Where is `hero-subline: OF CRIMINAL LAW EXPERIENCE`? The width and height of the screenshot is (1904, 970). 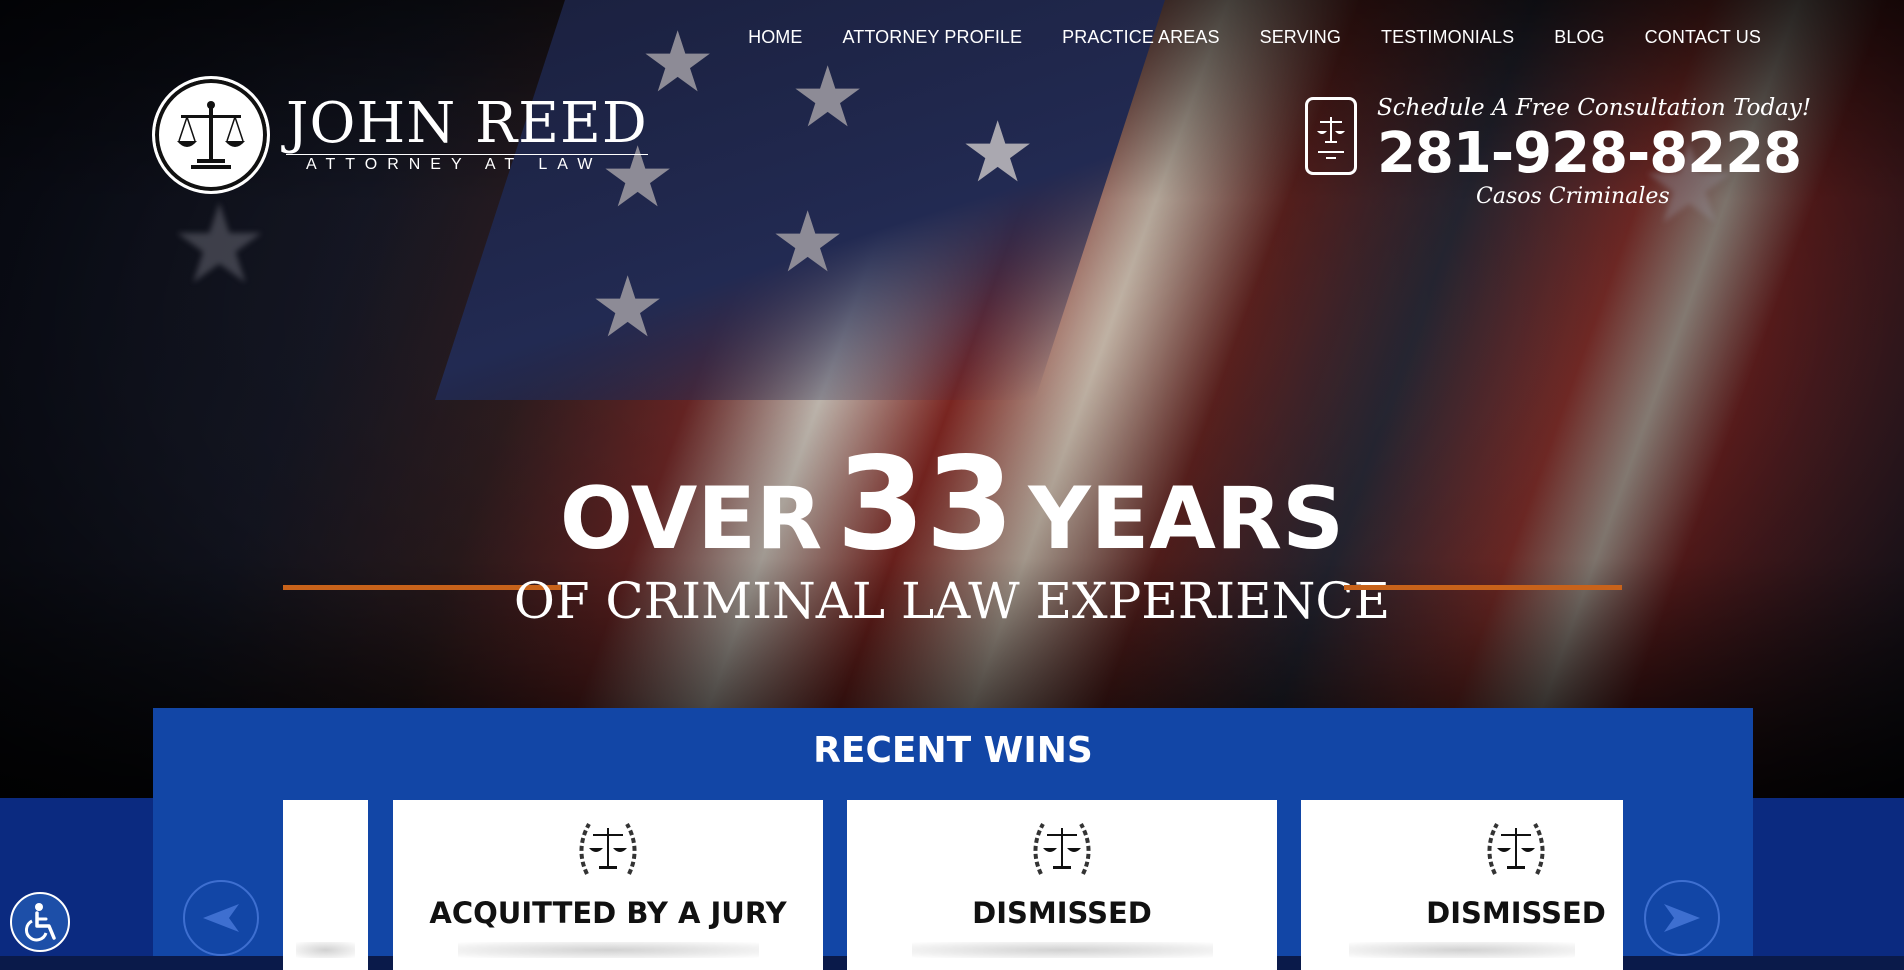
hero-subline: OF CRIMINAL LAW EXPERIENCE is located at coordinates (952, 601).